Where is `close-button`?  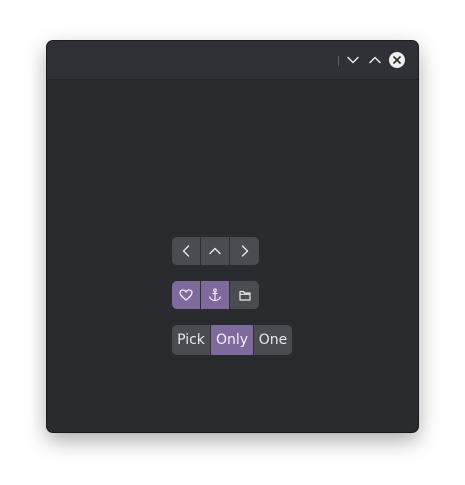
close-button is located at coordinates (397, 60).